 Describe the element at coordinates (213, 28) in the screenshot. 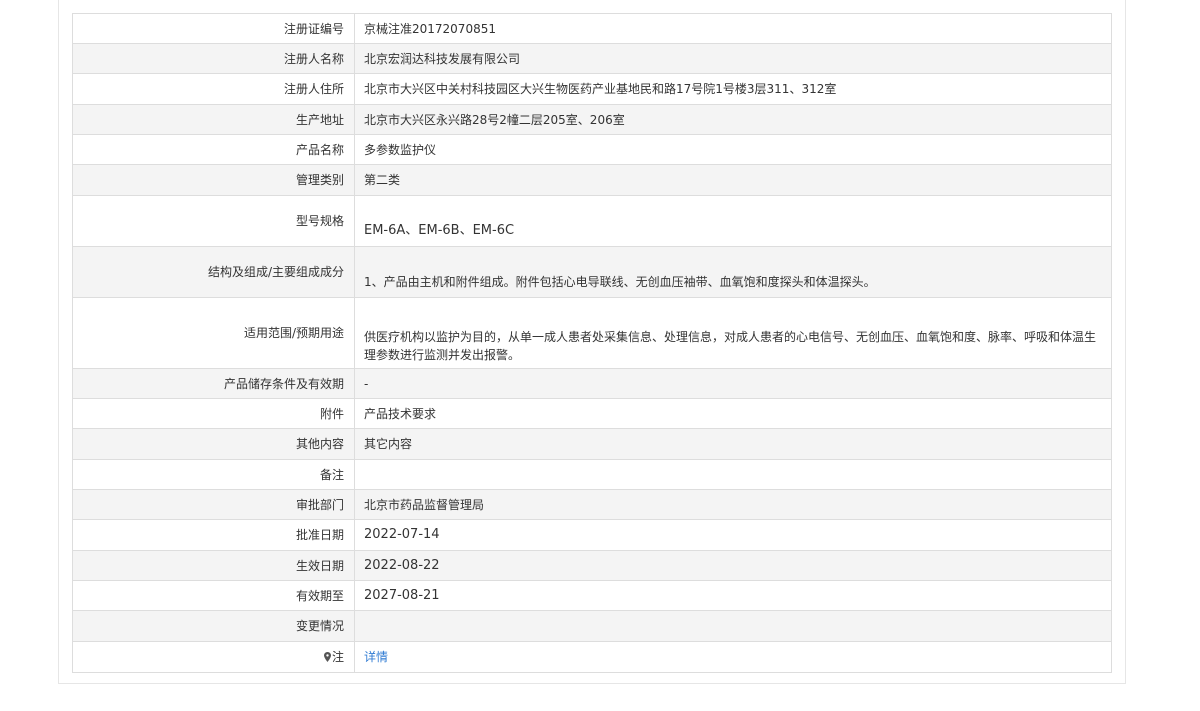

I see `row-label: 注册证编号` at that location.